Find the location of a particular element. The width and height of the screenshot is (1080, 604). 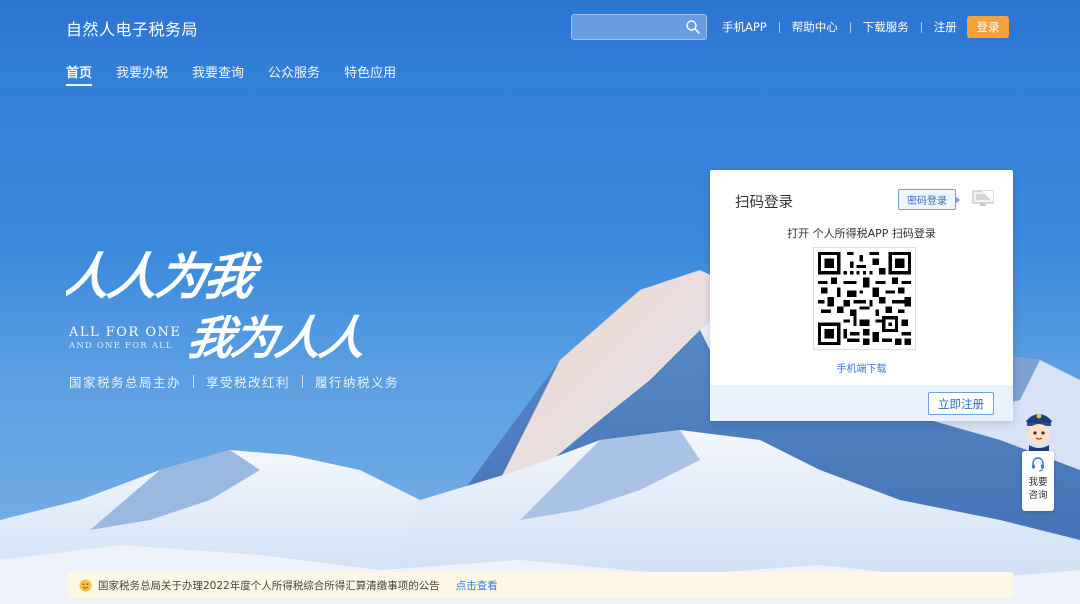

consult-label-line1: 我要 is located at coordinates (1038, 482).